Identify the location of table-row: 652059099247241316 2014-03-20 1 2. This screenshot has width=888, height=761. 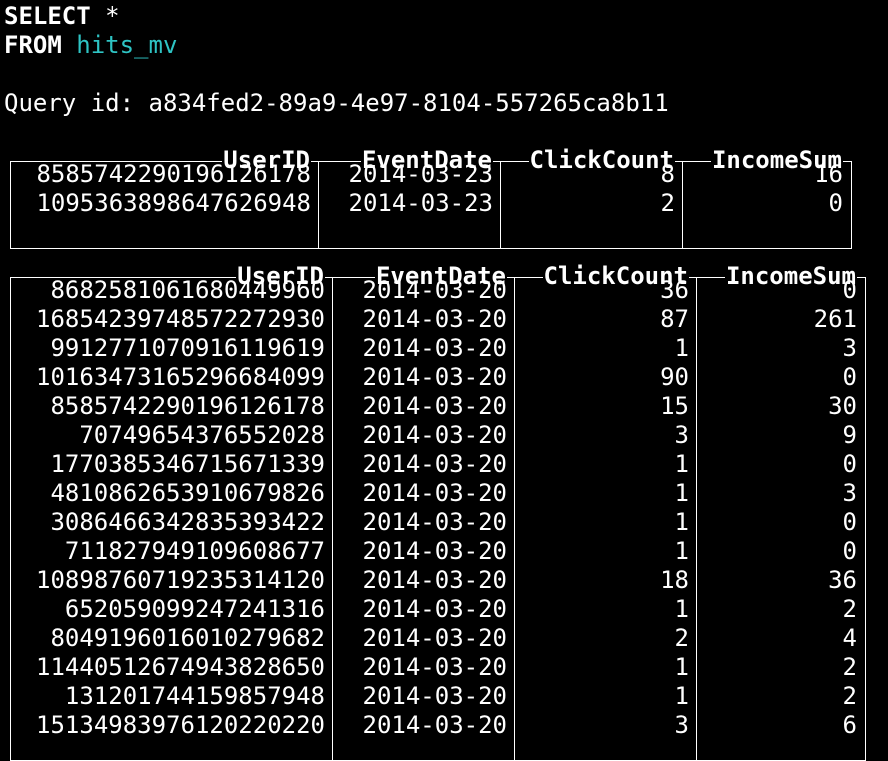
(438, 609).